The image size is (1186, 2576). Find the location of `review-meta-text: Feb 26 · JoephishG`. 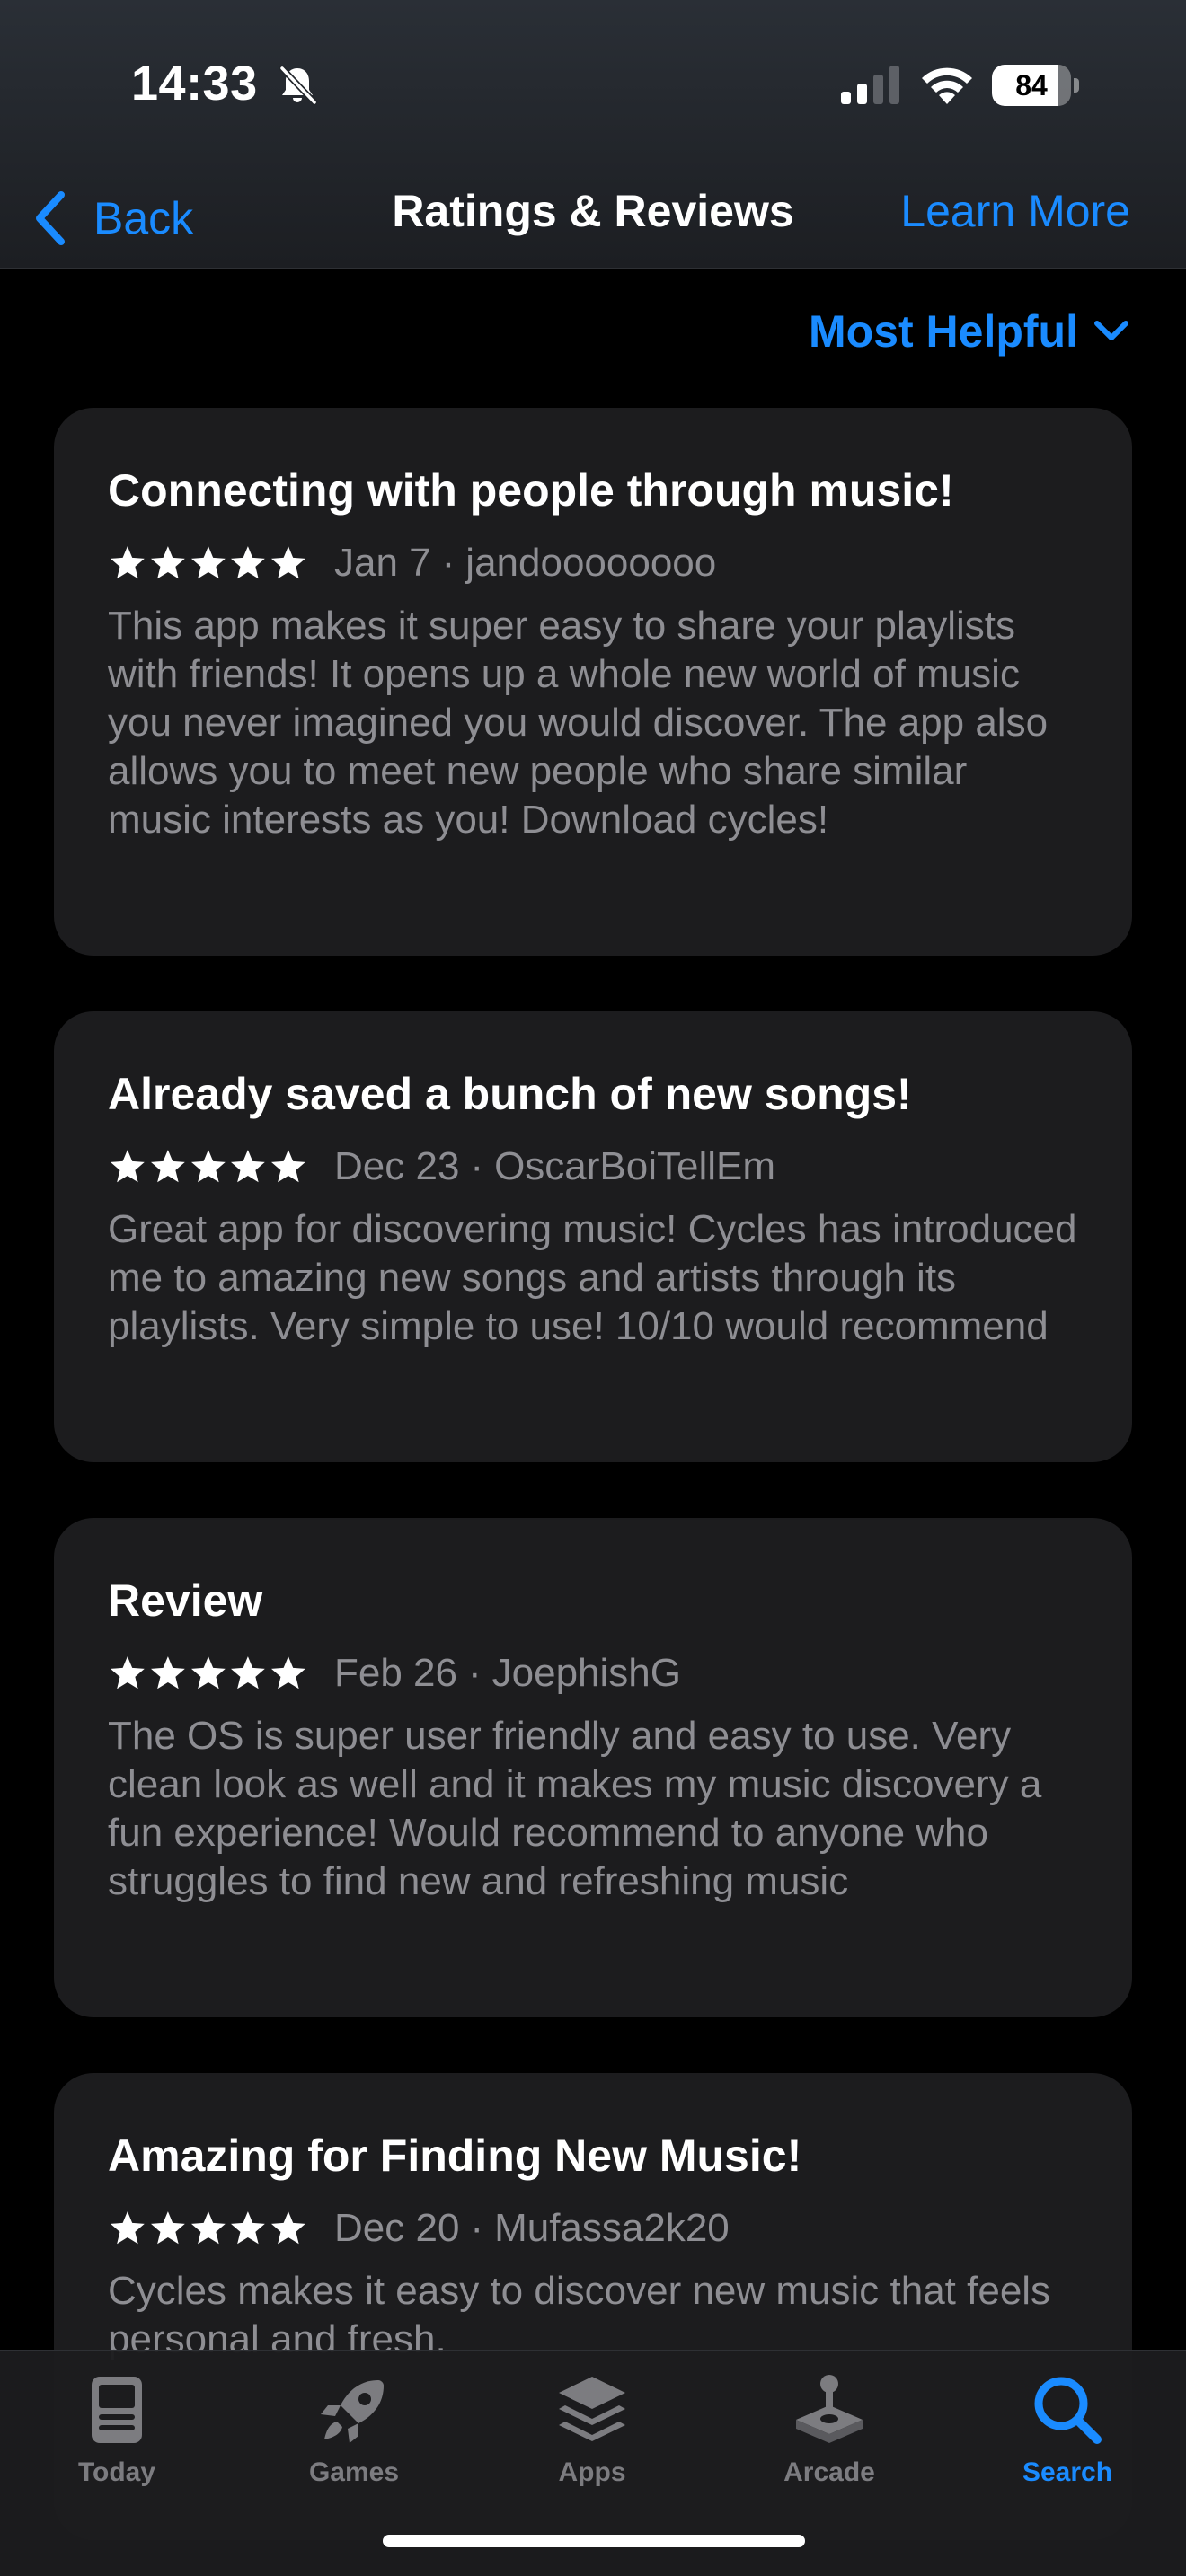

review-meta-text: Feb 26 · JoephishG is located at coordinates (508, 1673).